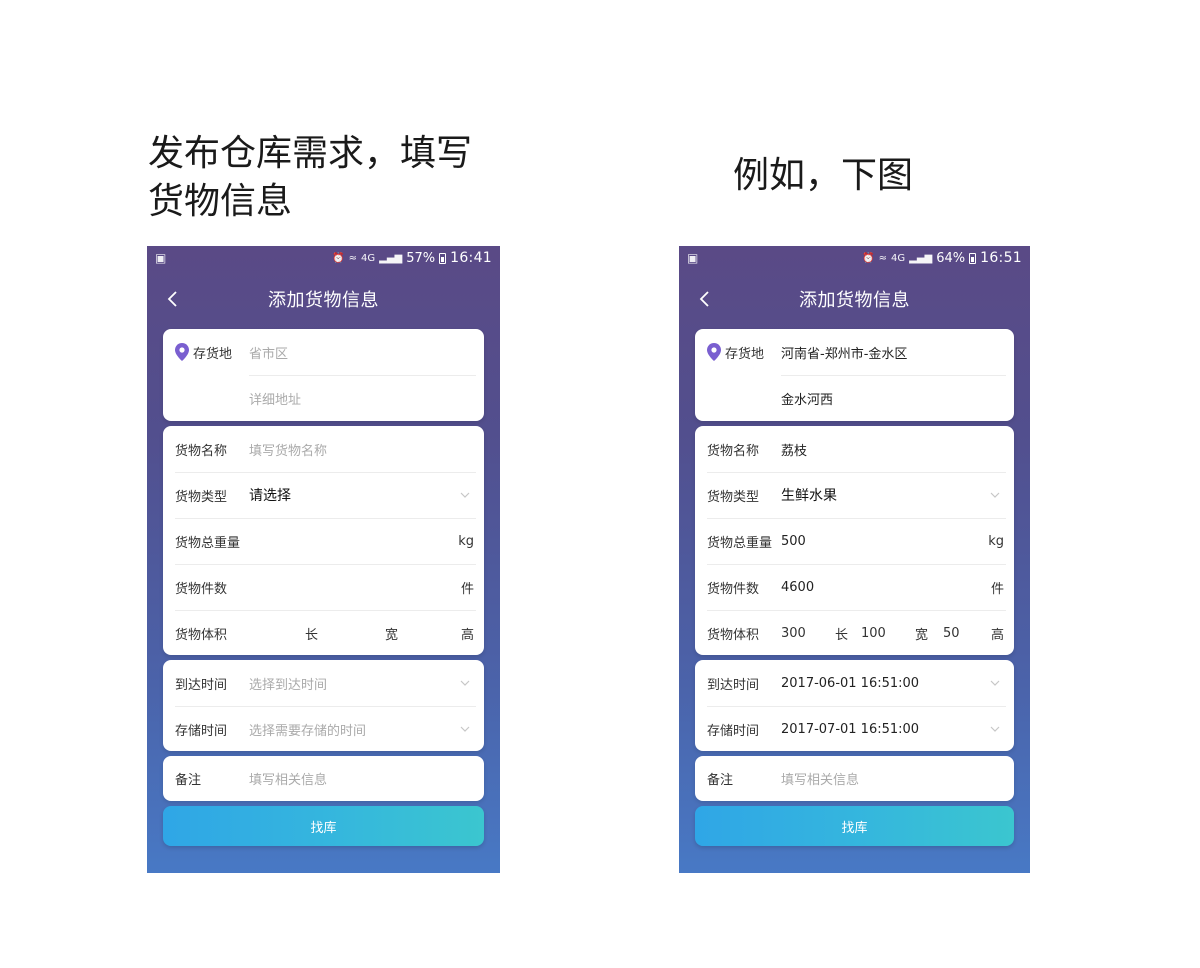  I want to click on cargo-count-field: 4600, so click(797, 587).